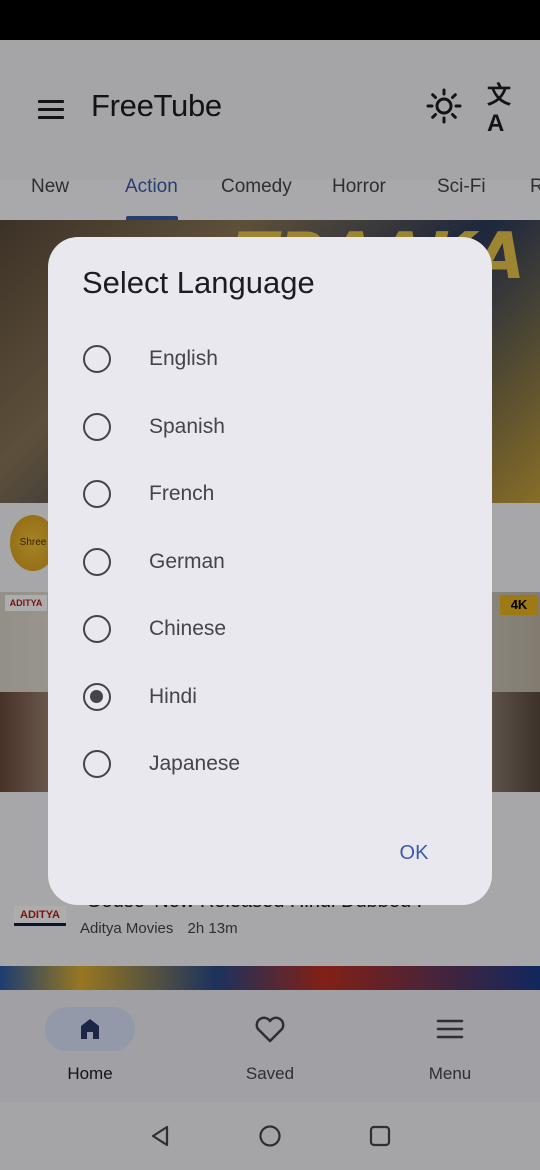 This screenshot has height=1170, width=540. I want to click on language-option-english: English, so click(270, 360).